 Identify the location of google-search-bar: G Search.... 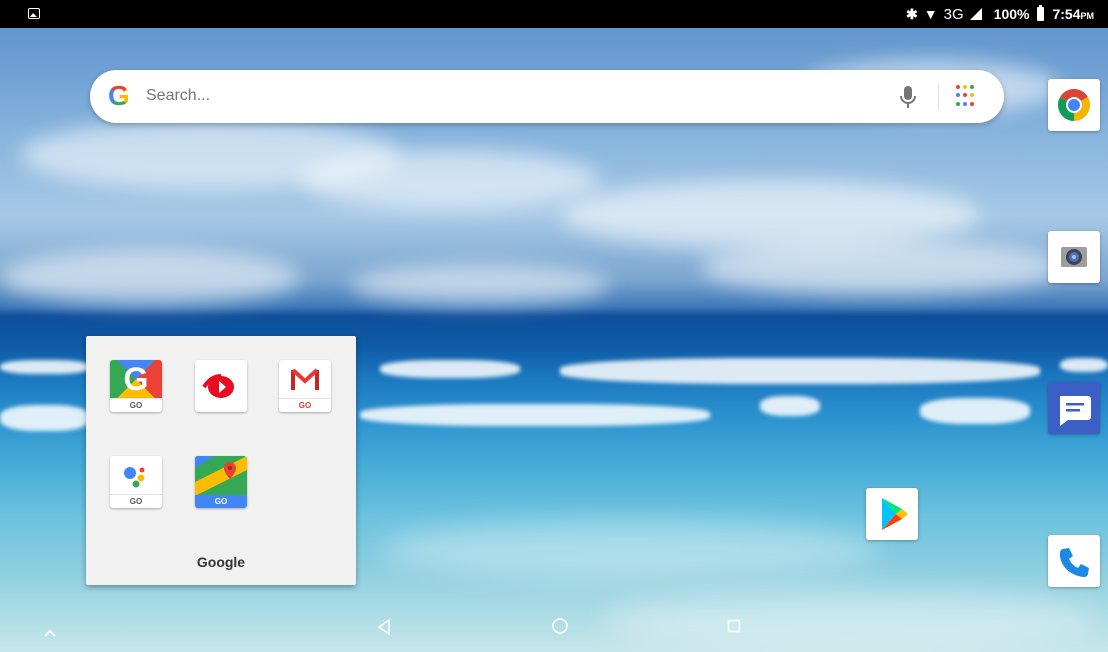
(547, 96).